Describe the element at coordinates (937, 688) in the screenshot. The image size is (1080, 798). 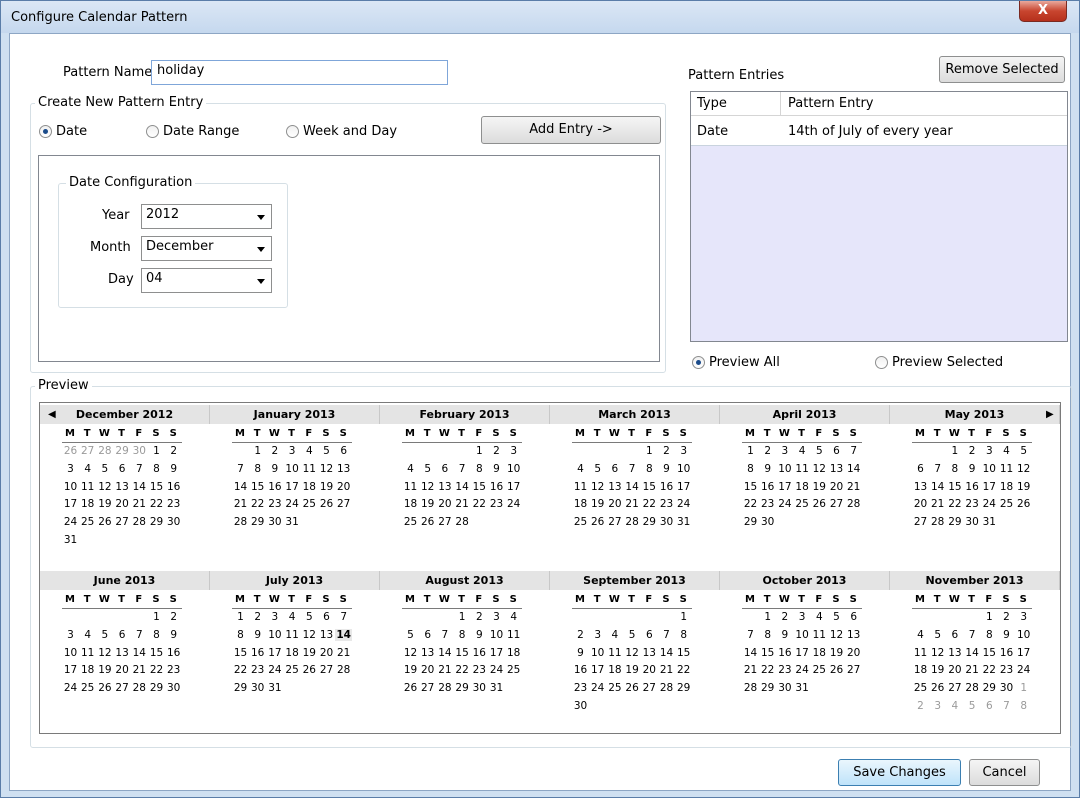
I see `calendar-day: 26` at that location.